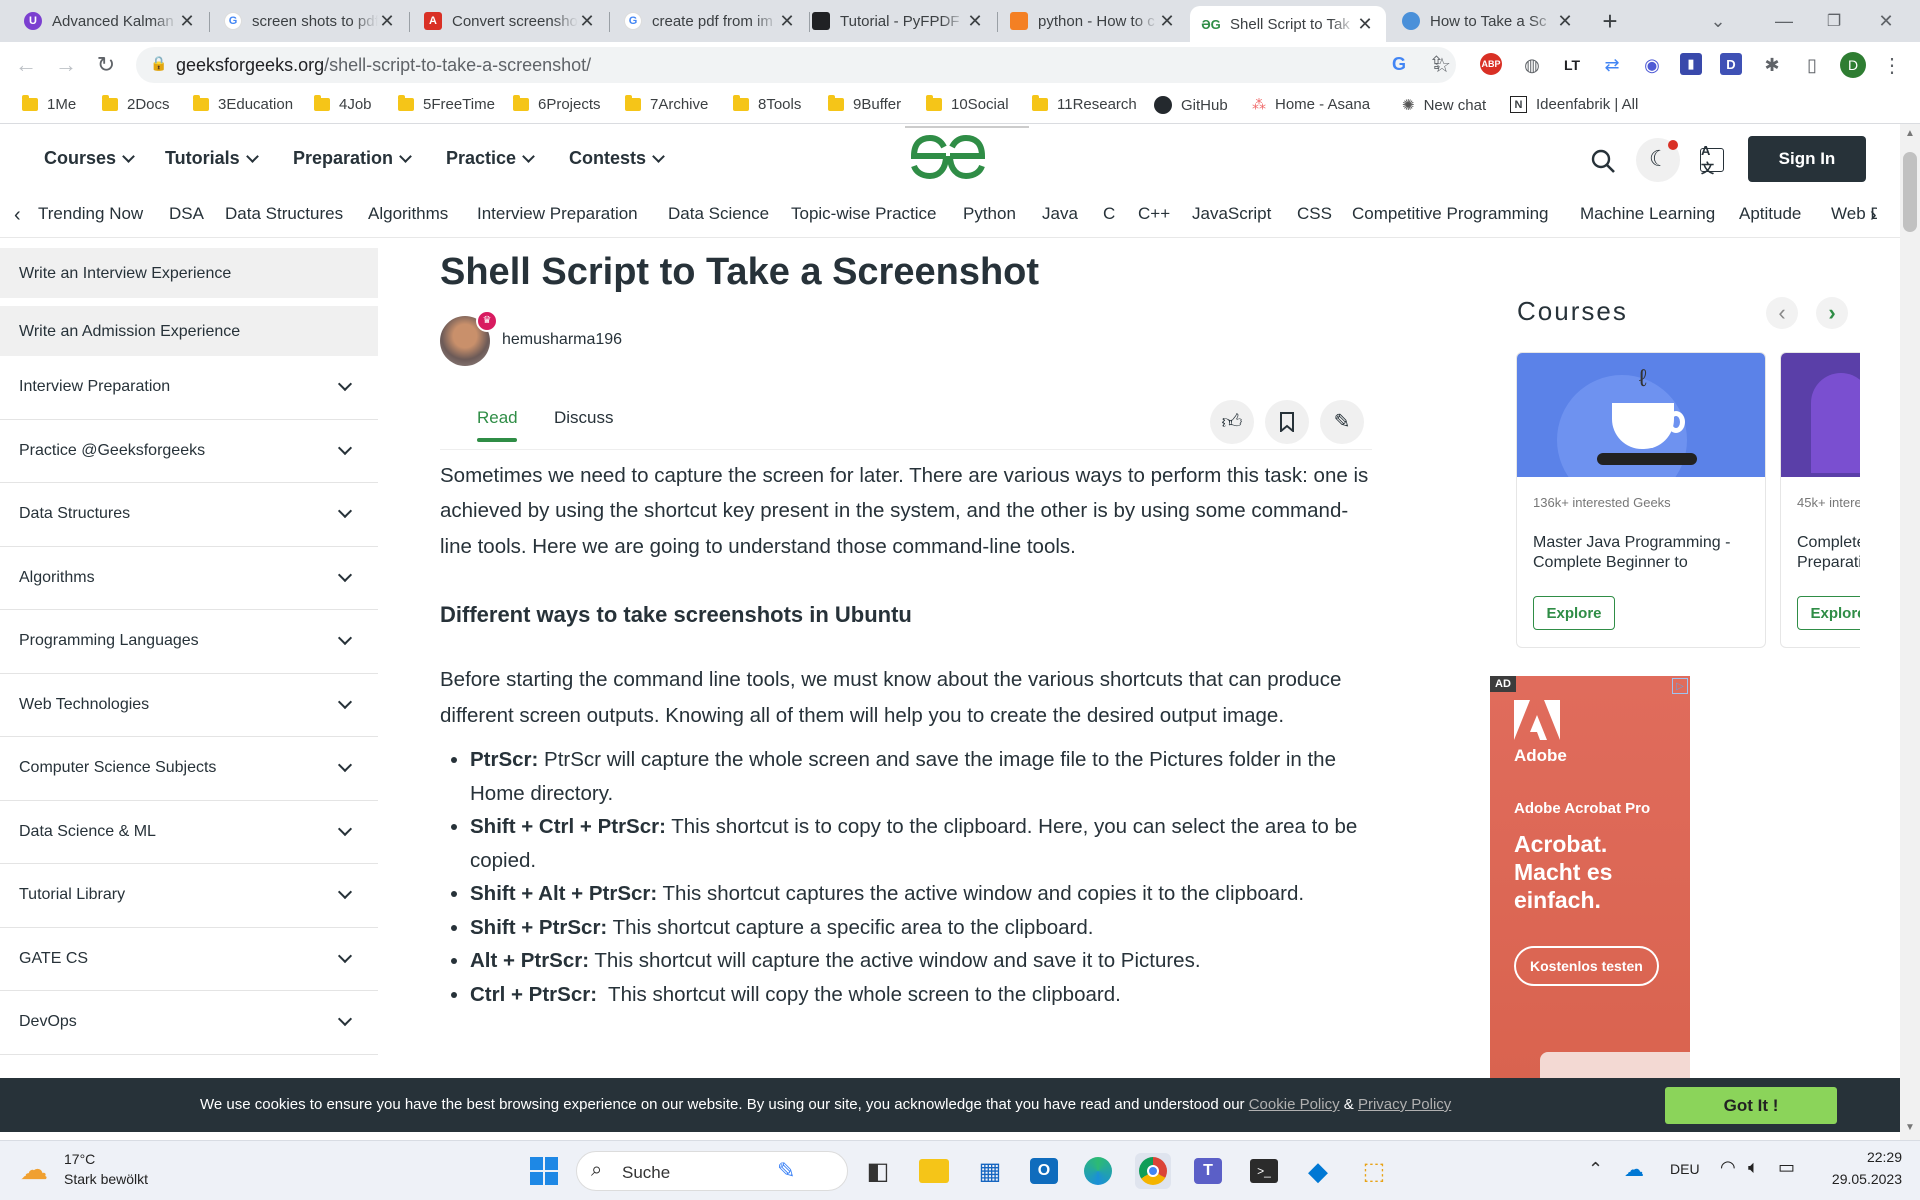  Describe the element at coordinates (189, 769) in the screenshot. I see `sidebar-item: Computer Science Subjects` at that location.